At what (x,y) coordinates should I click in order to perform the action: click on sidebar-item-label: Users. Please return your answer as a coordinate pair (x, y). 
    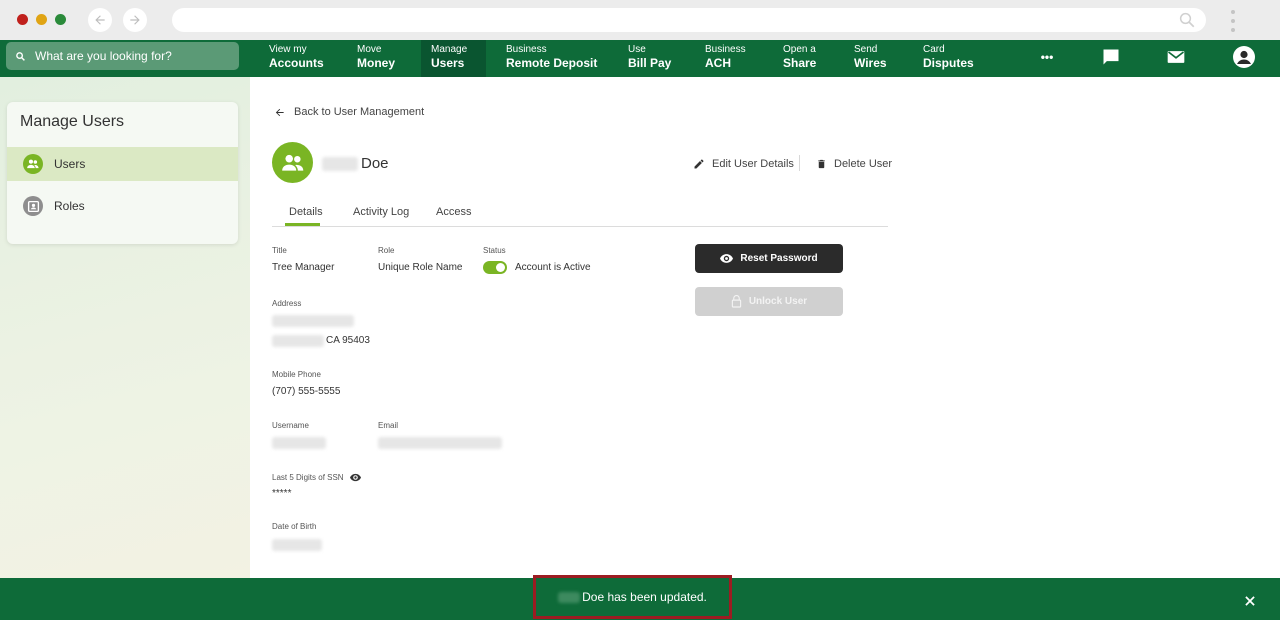
    Looking at the image, I should click on (70, 164).